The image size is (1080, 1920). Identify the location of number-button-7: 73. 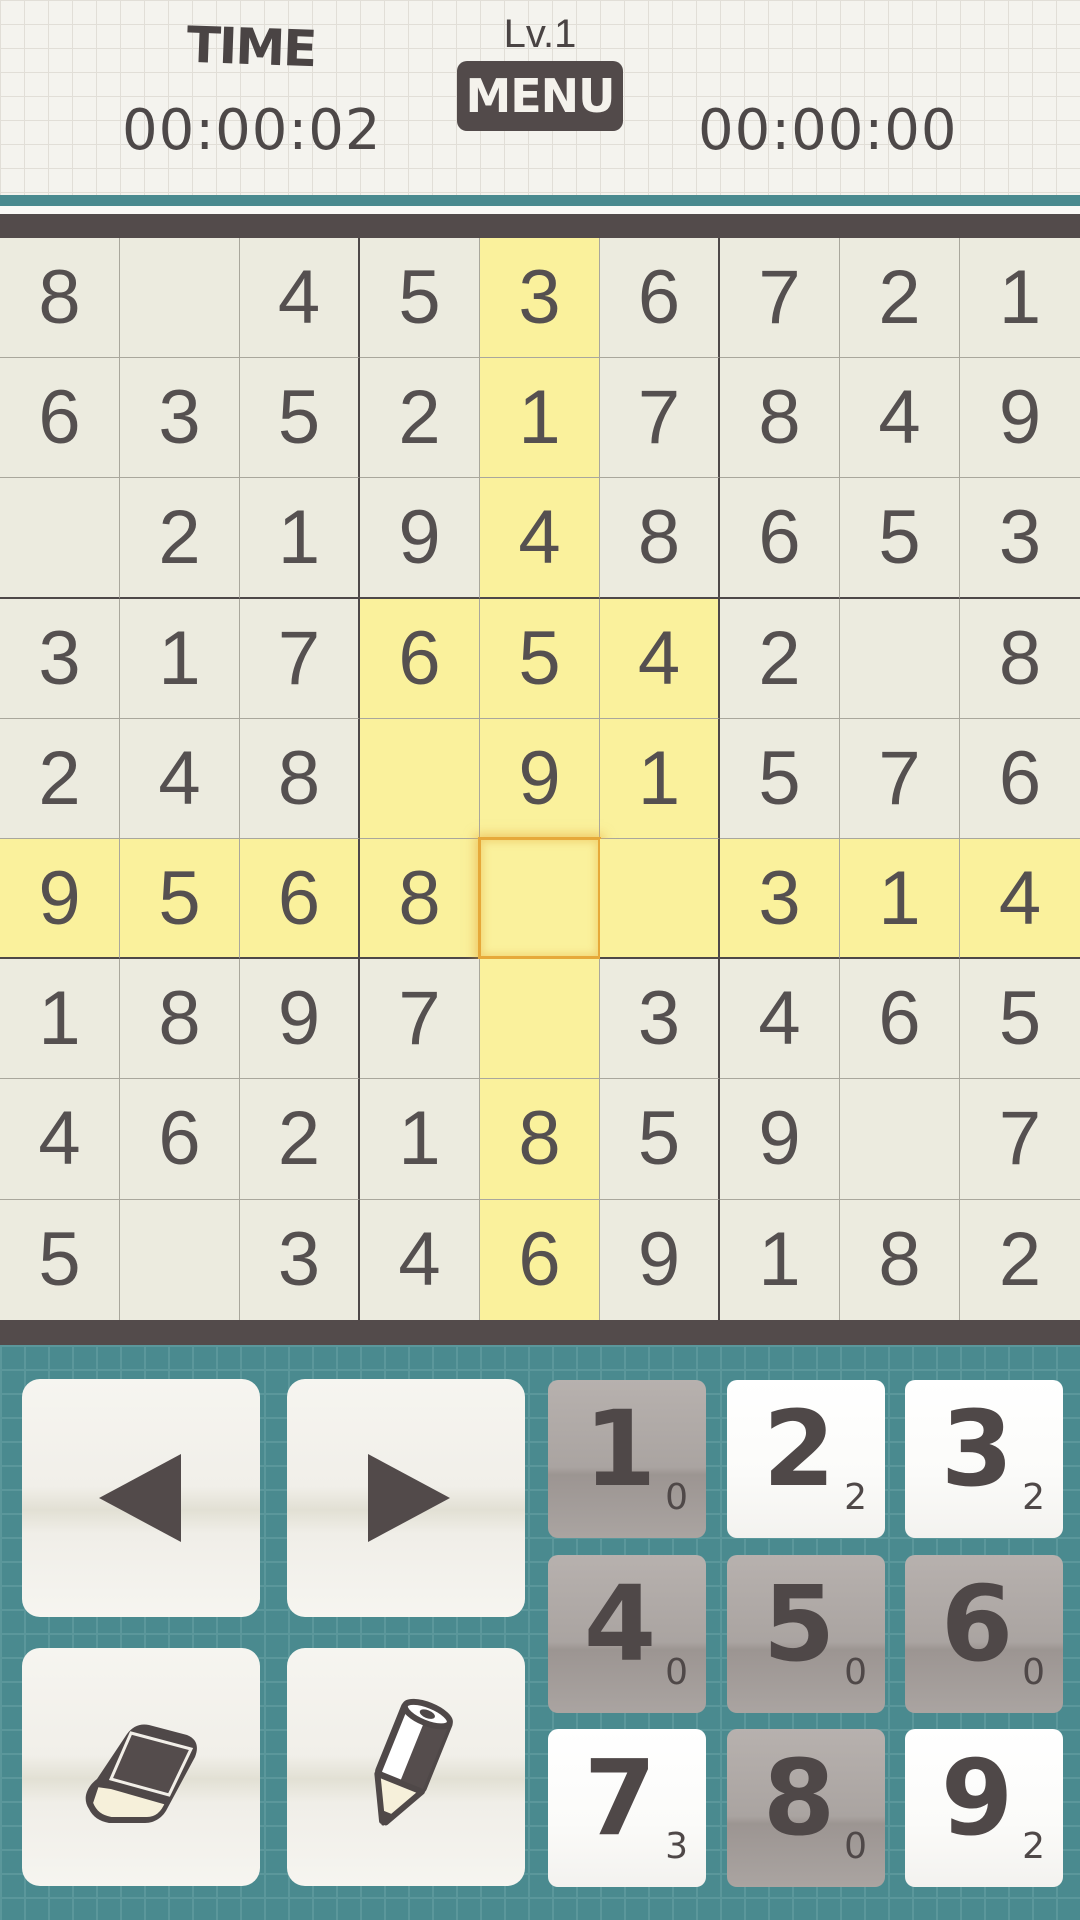
(627, 1808).